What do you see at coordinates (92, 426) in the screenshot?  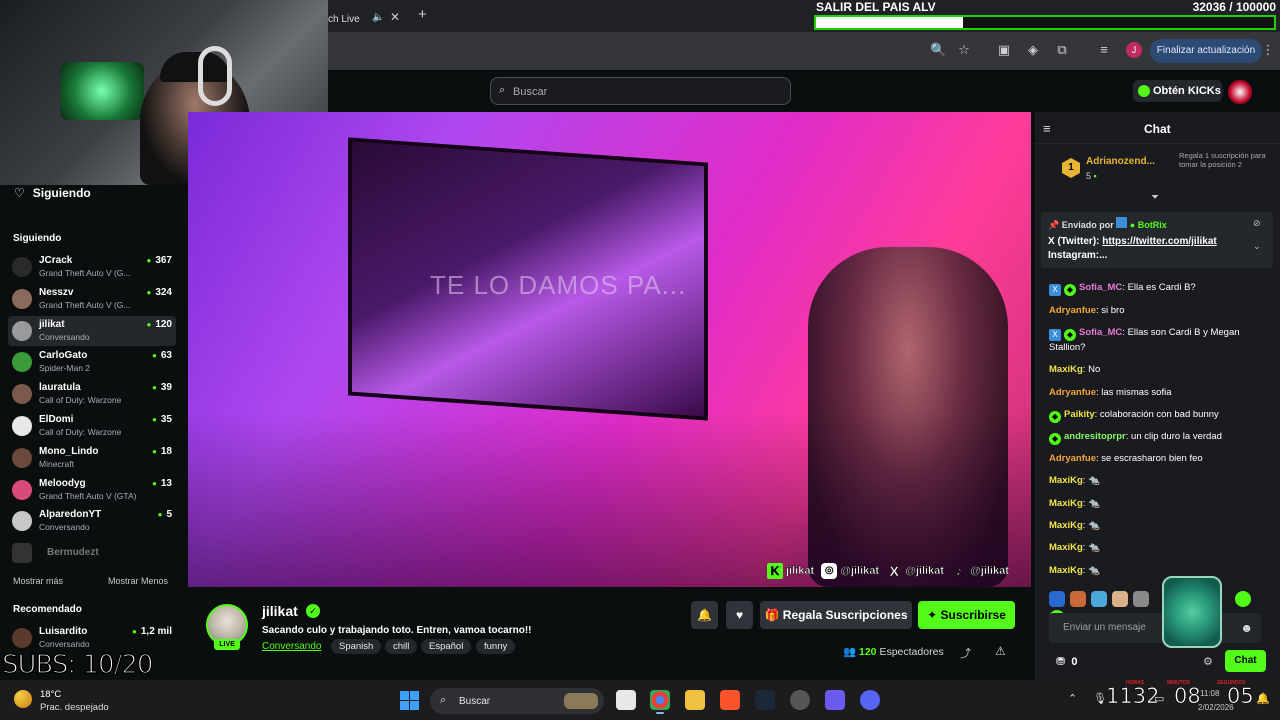 I see `sidebar-item-eldomi: ElDomi Call of Duty: Warzone 35` at bounding box center [92, 426].